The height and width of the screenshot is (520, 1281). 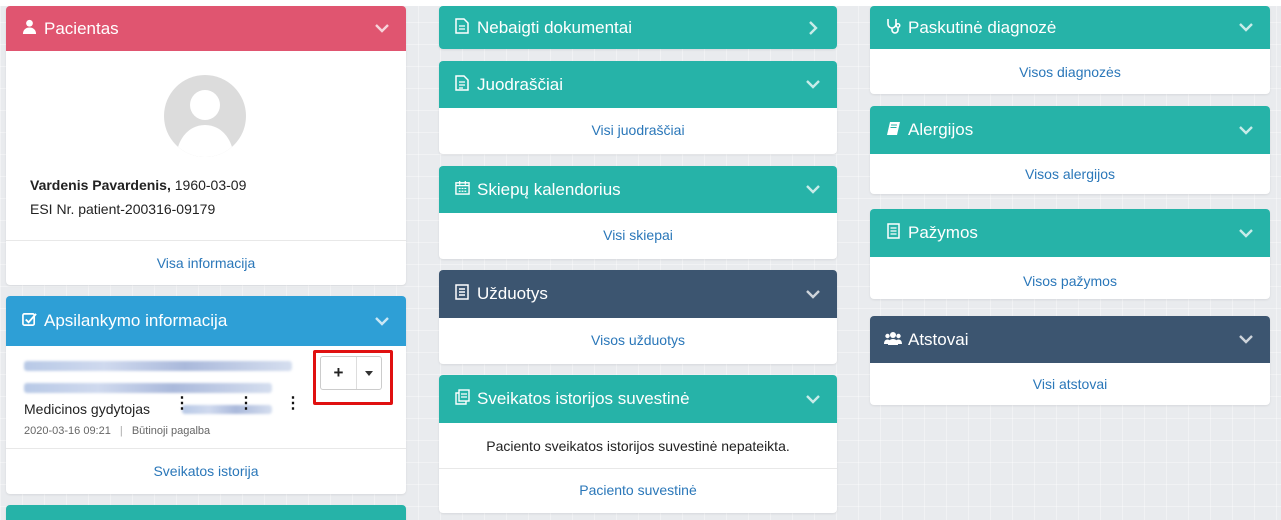 What do you see at coordinates (29, 321) in the screenshot?
I see `checkbox-icon` at bounding box center [29, 321].